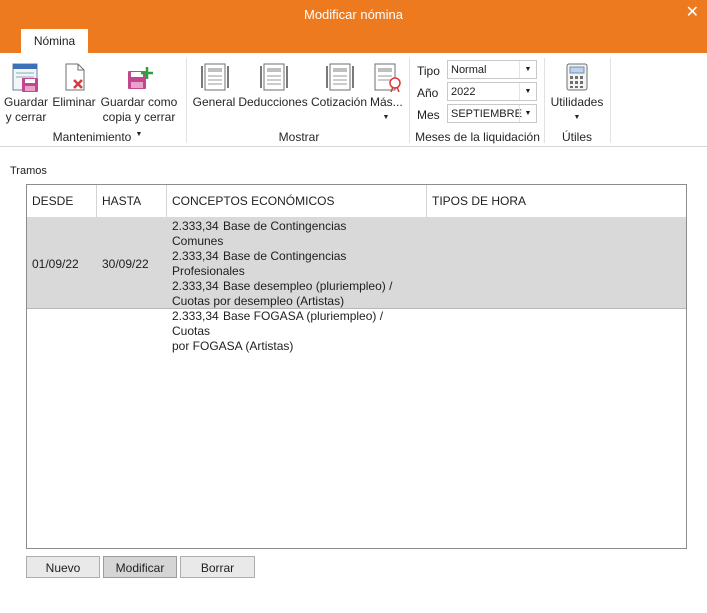 This screenshot has width=707, height=613. What do you see at coordinates (492, 69) in the screenshot?
I see `tipo-select: Normal ▼` at bounding box center [492, 69].